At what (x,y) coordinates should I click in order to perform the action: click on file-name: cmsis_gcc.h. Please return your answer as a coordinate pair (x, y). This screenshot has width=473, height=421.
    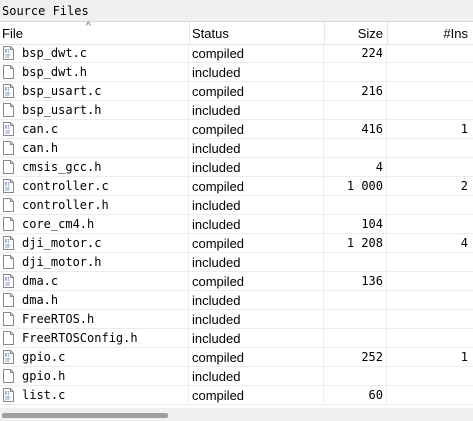
    Looking at the image, I should click on (62, 167).